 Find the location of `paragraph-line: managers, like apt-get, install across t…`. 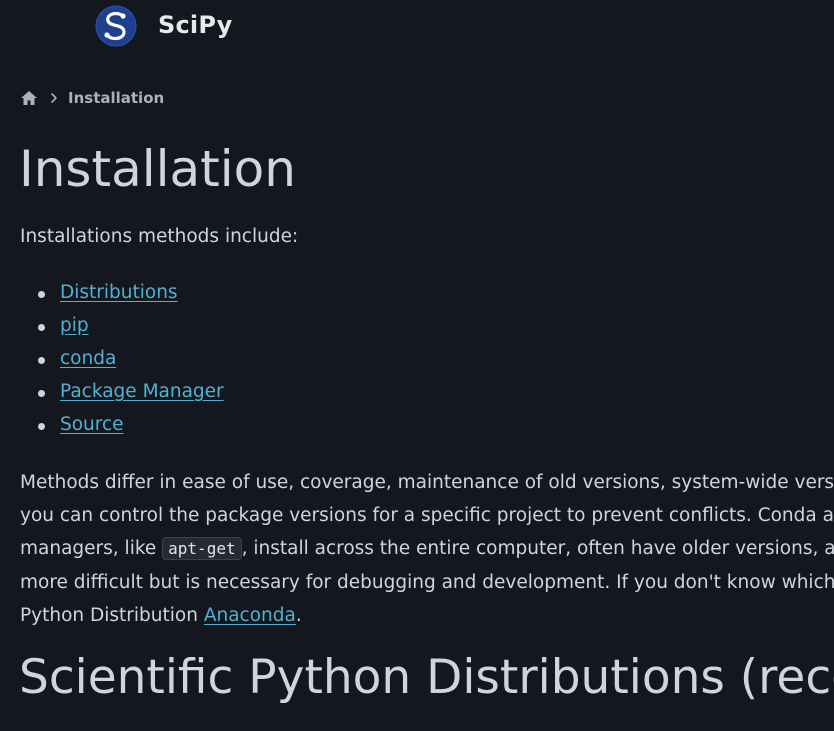

paragraph-line: managers, like apt-get, install across t… is located at coordinates (427, 548).